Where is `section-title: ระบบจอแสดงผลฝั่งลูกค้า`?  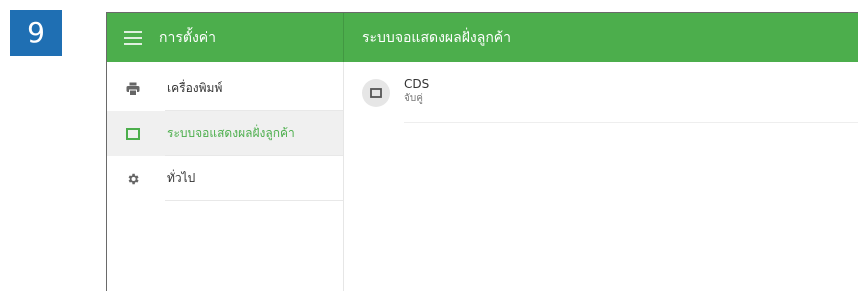 section-title: ระบบจอแสดงผลฝั่งลูกค้า is located at coordinates (437, 37).